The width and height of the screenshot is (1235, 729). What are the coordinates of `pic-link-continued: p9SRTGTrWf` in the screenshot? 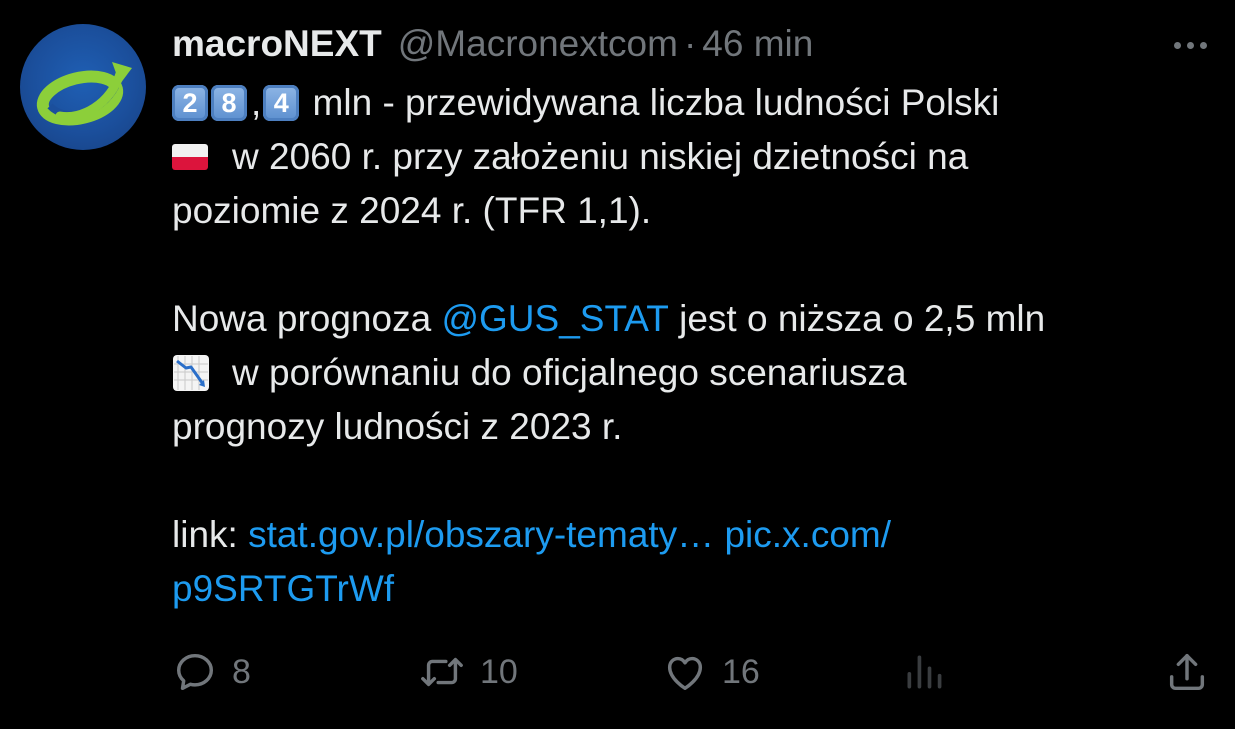 It's located at (283, 589).